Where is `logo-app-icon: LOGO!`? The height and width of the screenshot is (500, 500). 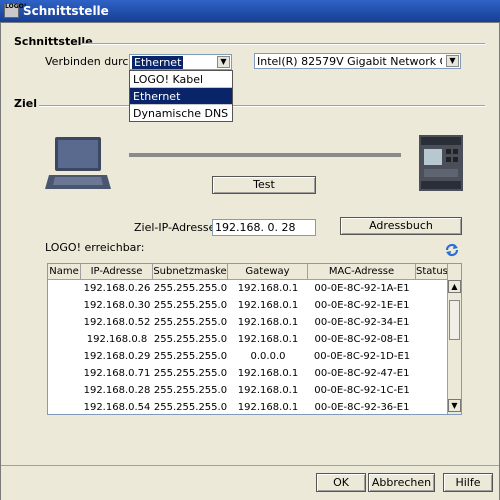 logo-app-icon: LOGO! is located at coordinates (15, 10).